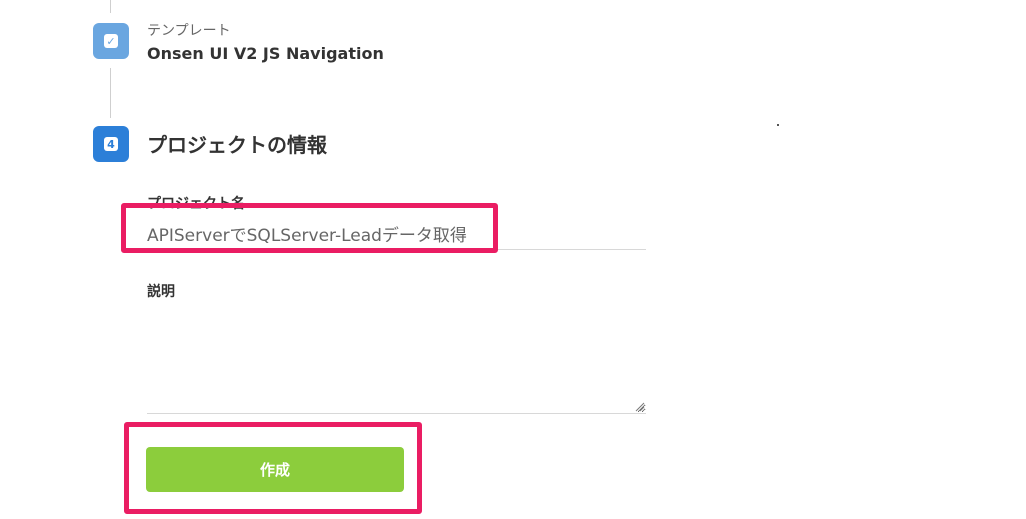  Describe the element at coordinates (639, 406) in the screenshot. I see `resize-grip-icon` at that location.